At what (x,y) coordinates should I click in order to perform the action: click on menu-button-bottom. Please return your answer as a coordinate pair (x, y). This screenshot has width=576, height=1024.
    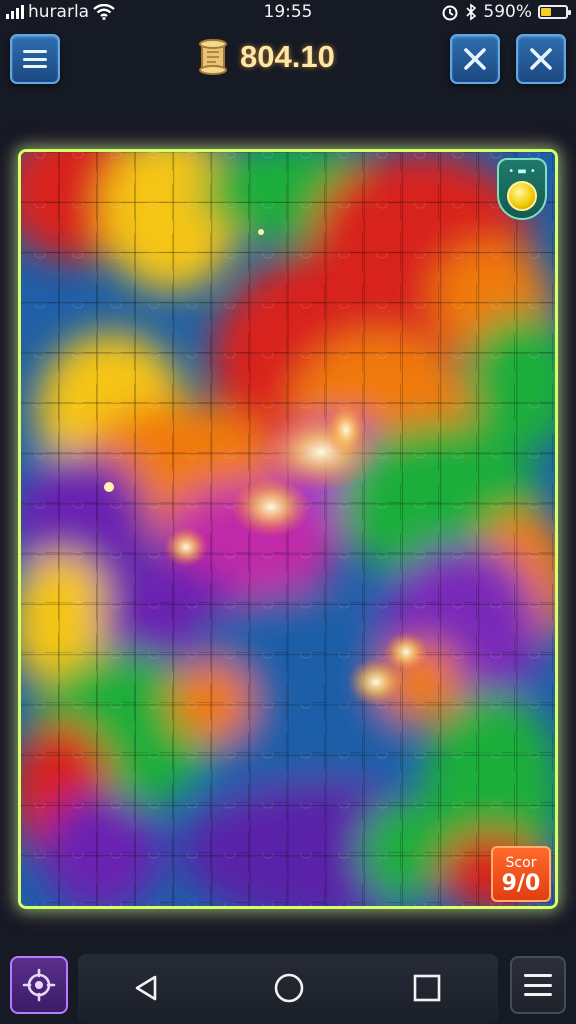
    Looking at the image, I should click on (538, 985).